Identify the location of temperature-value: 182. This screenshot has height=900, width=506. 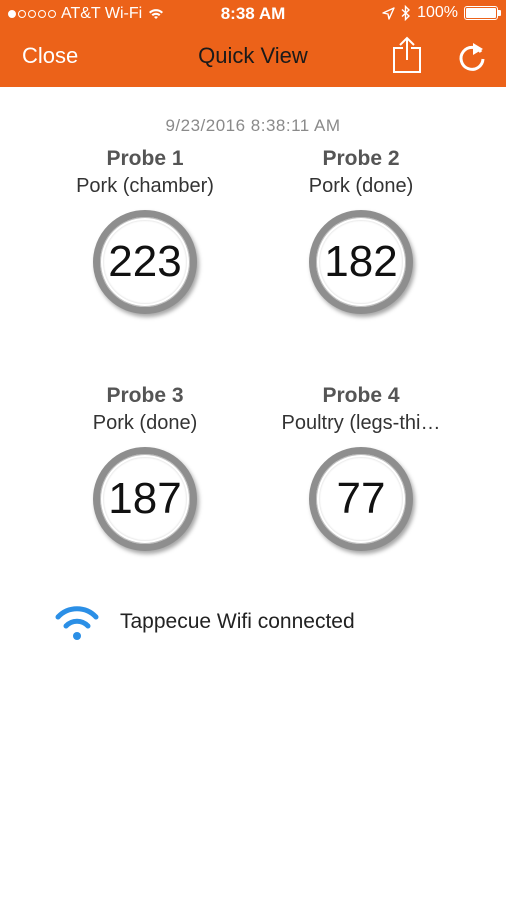
(361, 261).